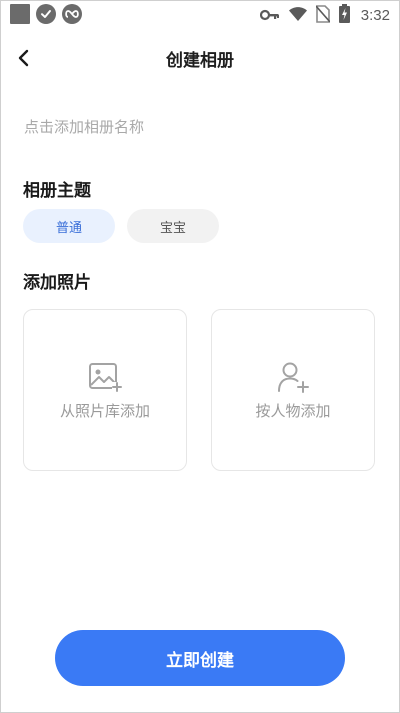 This screenshot has width=400, height=713. What do you see at coordinates (375, 15) in the screenshot?
I see `status-time: 3:32` at bounding box center [375, 15].